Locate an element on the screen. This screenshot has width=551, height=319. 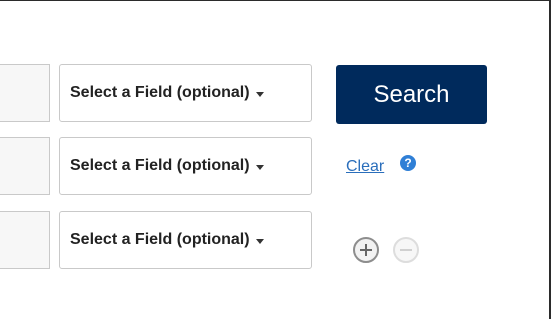
add-row-button is located at coordinates (366, 250).